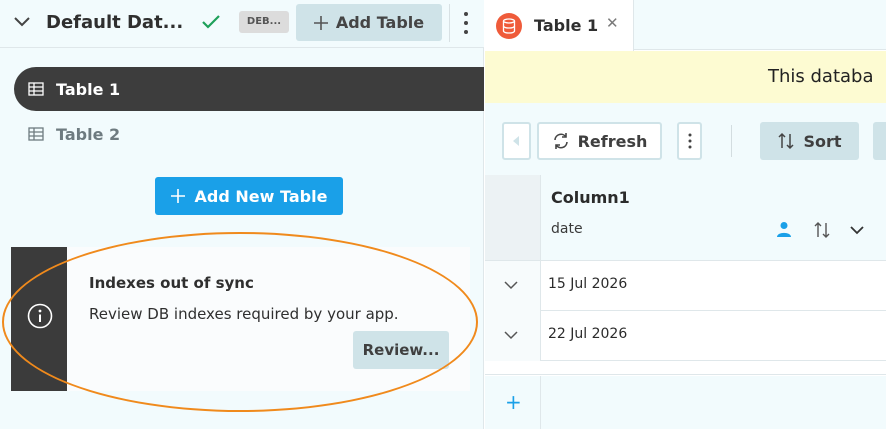  What do you see at coordinates (821, 76) in the screenshot?
I see `banner-text: This databa` at bounding box center [821, 76].